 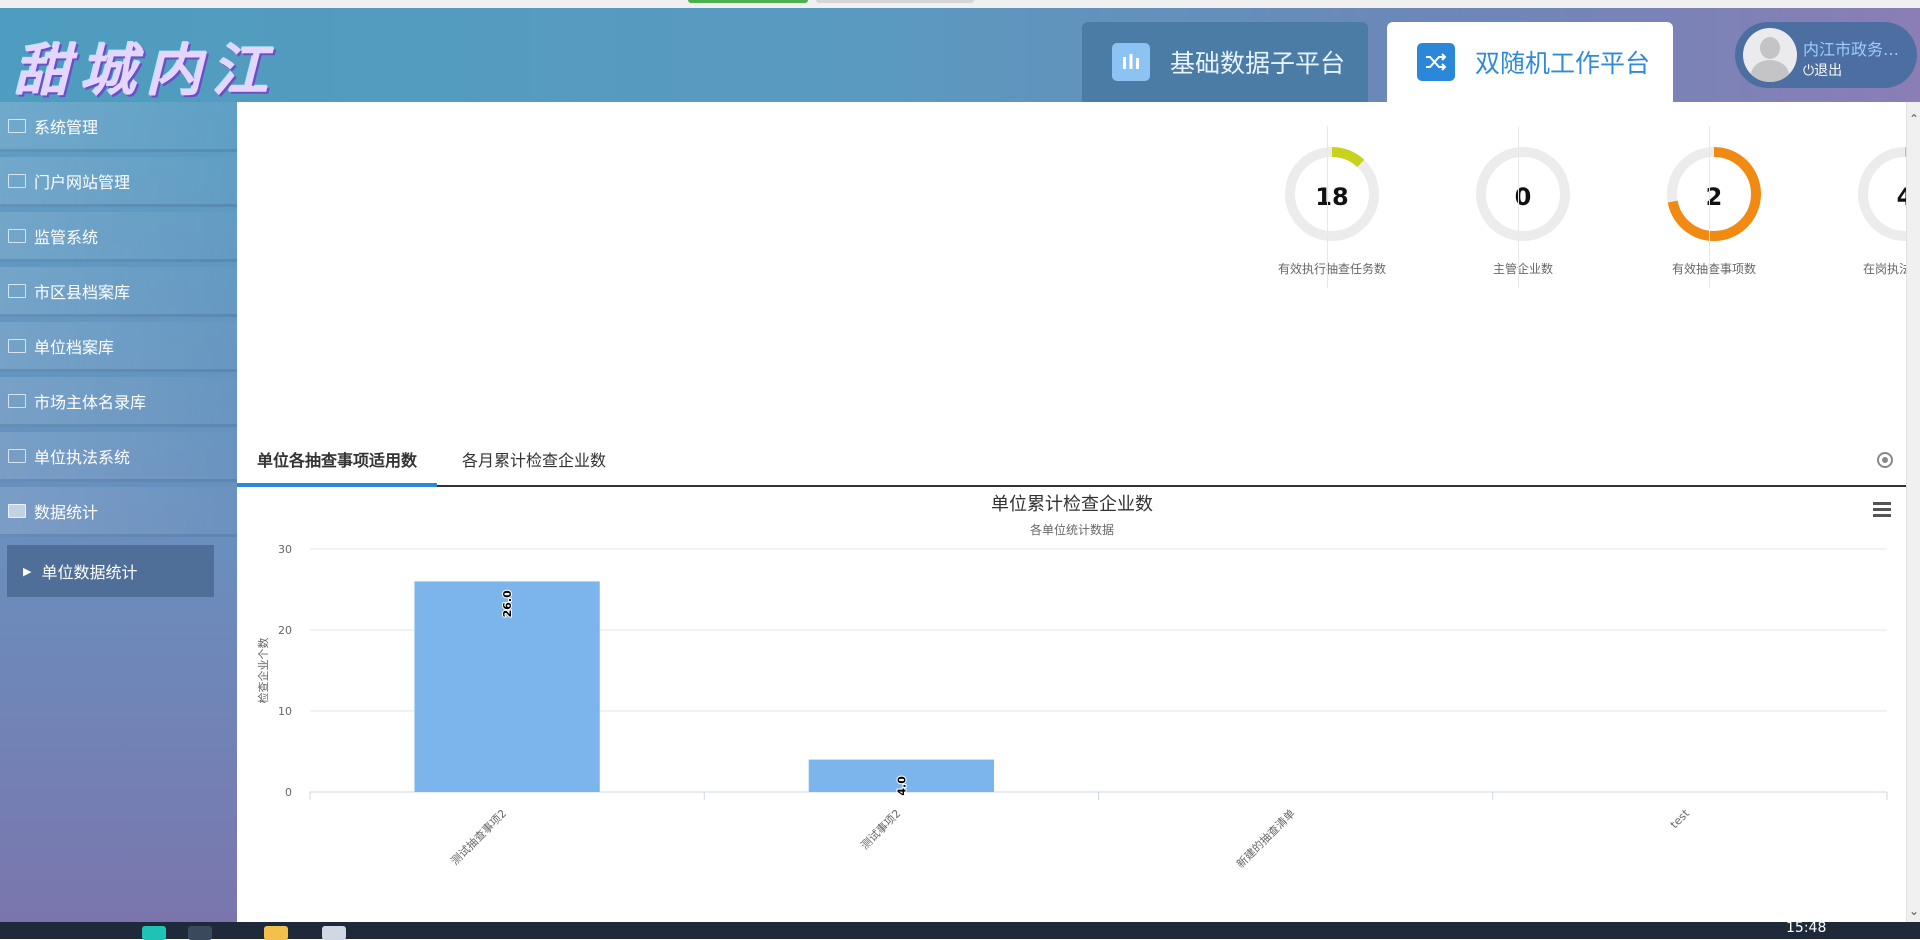 What do you see at coordinates (285, 549) in the screenshot?
I see `y-tick-label: 30` at bounding box center [285, 549].